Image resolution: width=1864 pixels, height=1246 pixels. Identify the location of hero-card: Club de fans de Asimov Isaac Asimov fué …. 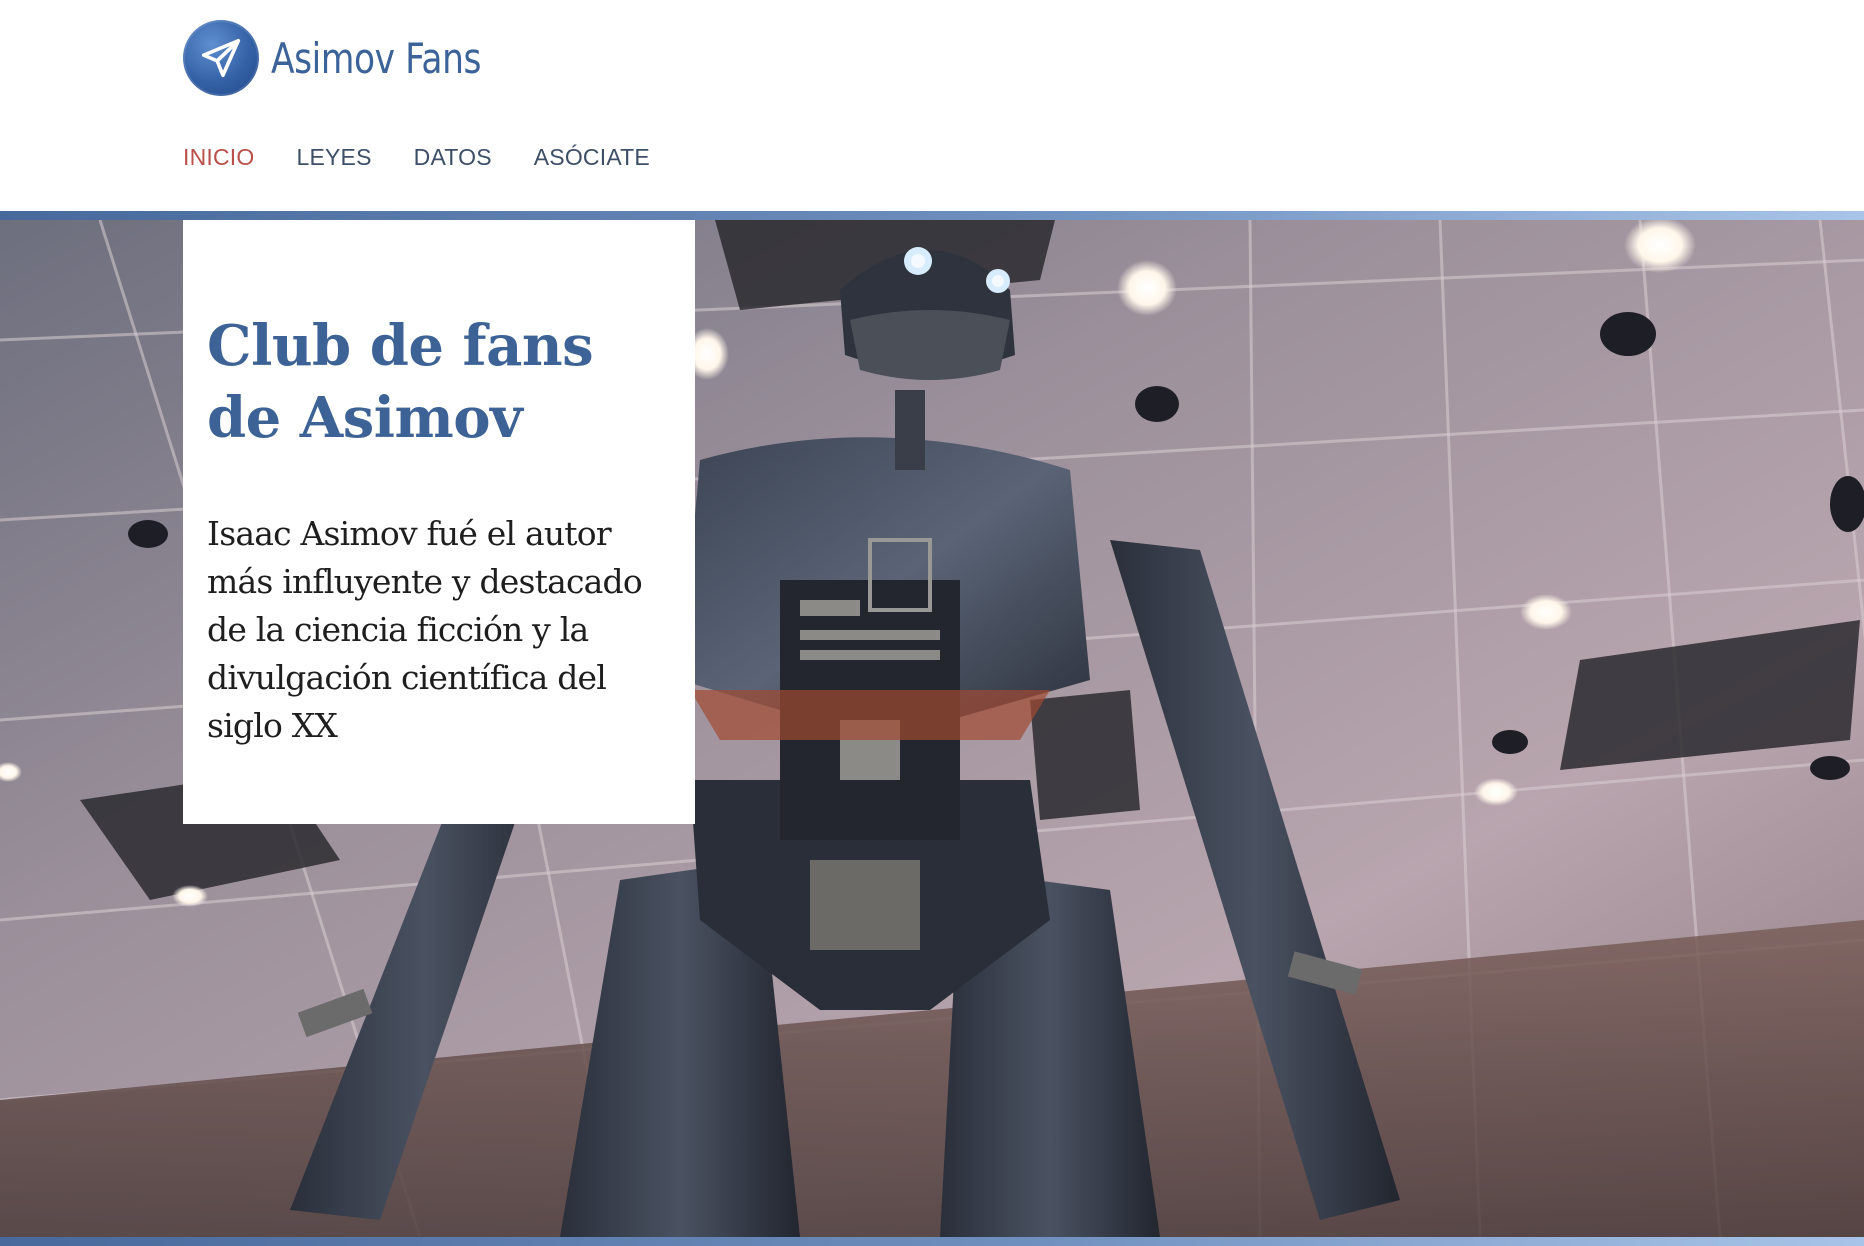
(439, 522).